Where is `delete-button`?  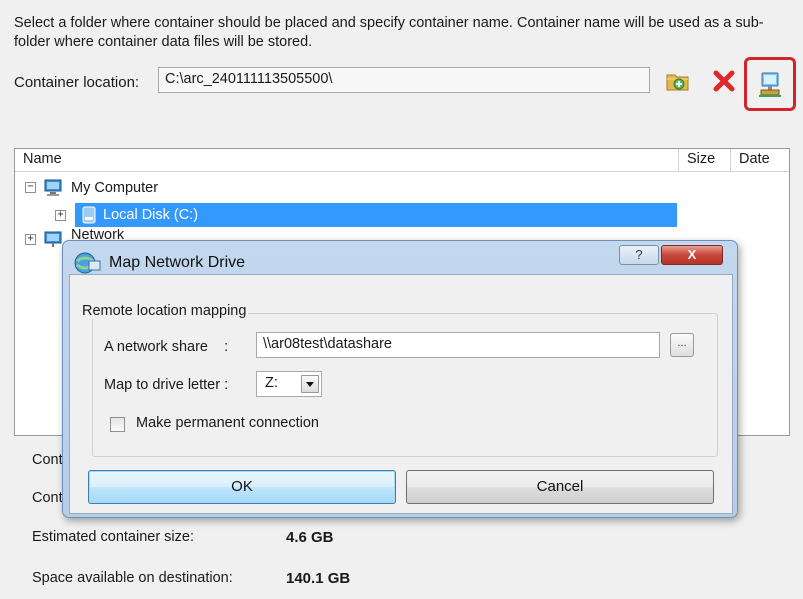 delete-button is located at coordinates (724, 81).